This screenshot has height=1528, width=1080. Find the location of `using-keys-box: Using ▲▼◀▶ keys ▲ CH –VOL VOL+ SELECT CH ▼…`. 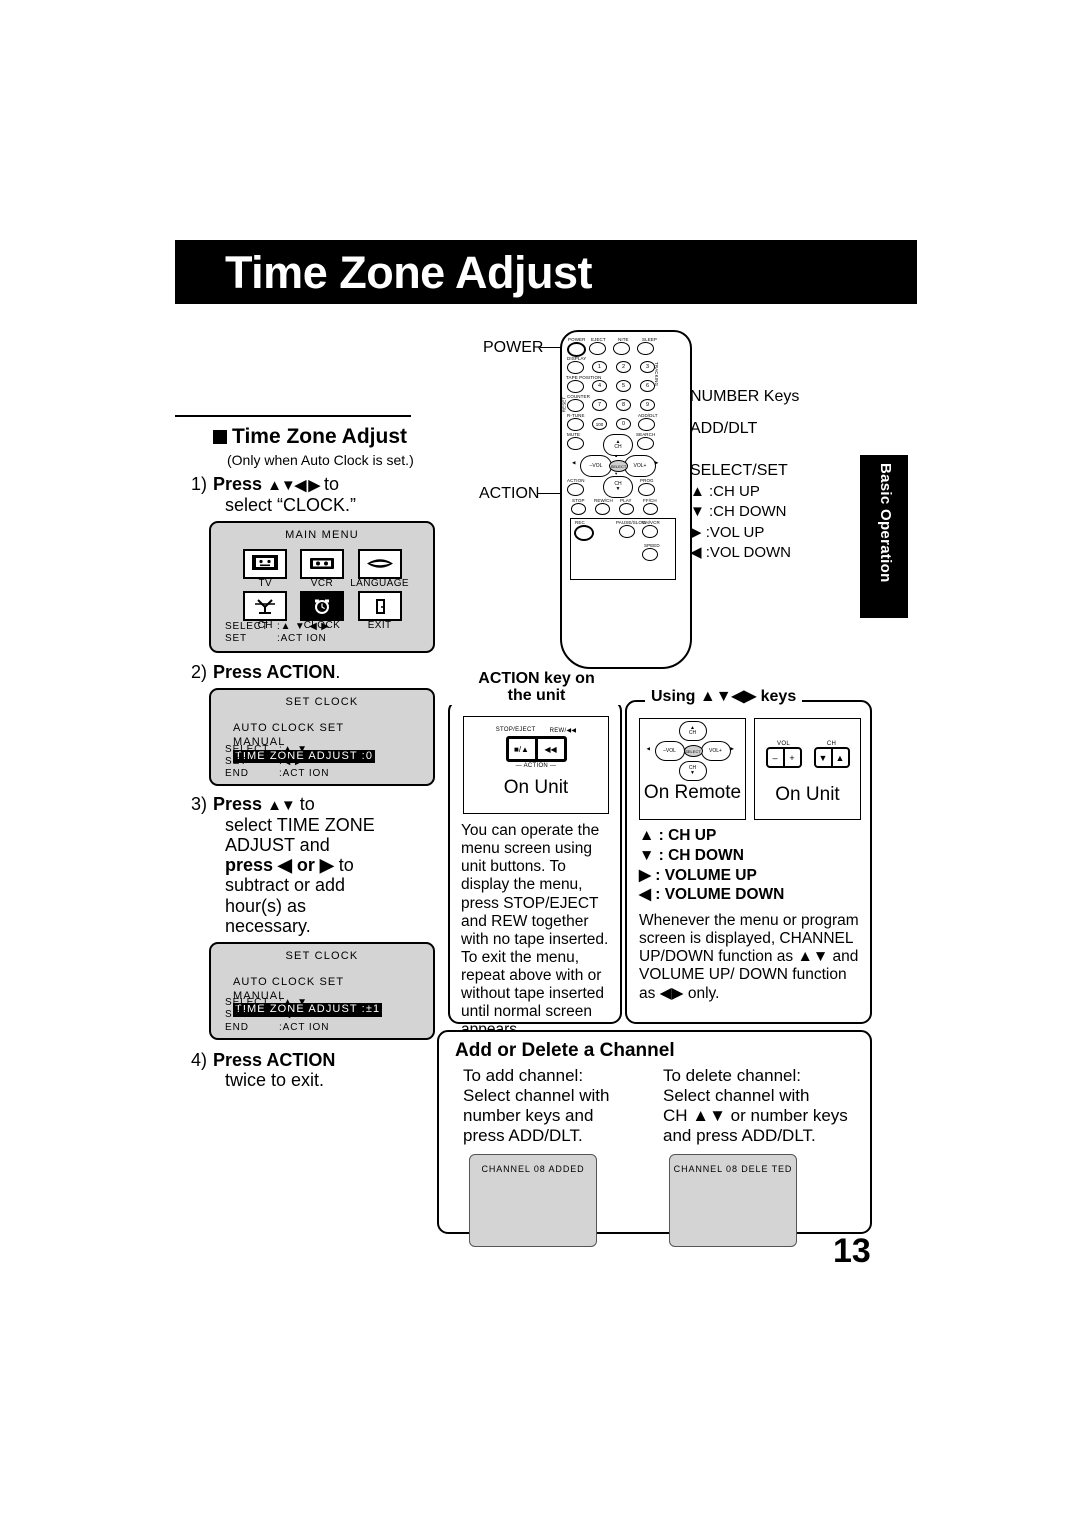

using-keys-box: Using ▲▼◀▶ keys ▲ CH –VOL VOL+ SELECT CH ▼… is located at coordinates (748, 856).